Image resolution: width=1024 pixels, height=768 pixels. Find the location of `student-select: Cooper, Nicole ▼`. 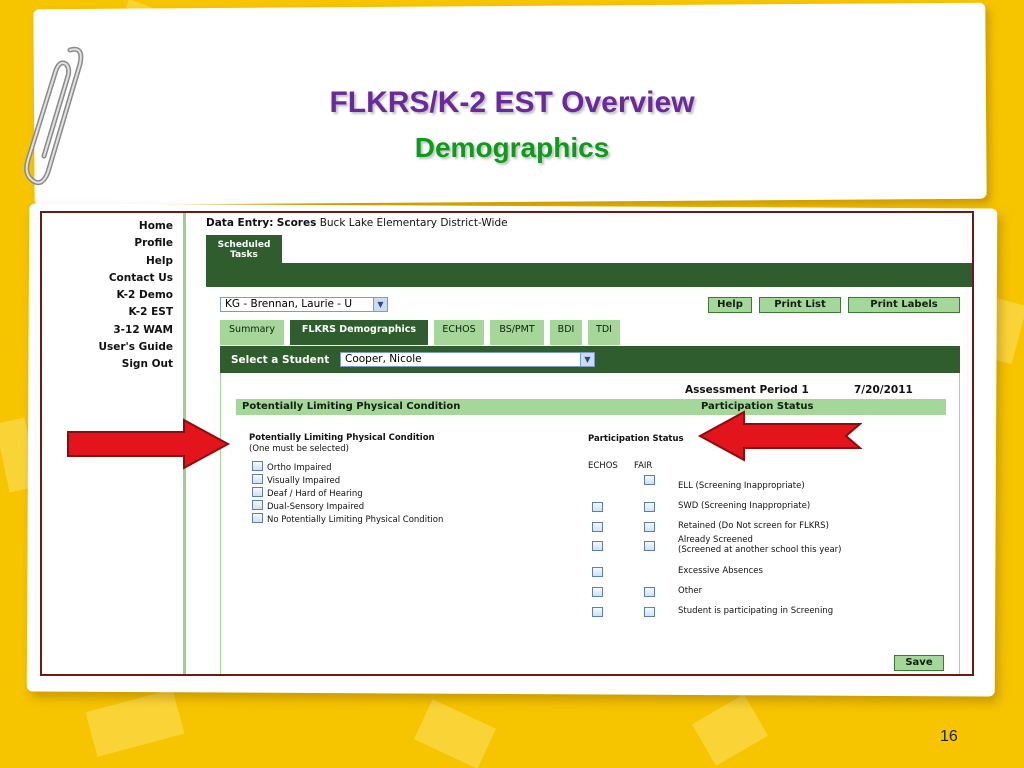

student-select: Cooper, Nicole ▼ is located at coordinates (467, 359).